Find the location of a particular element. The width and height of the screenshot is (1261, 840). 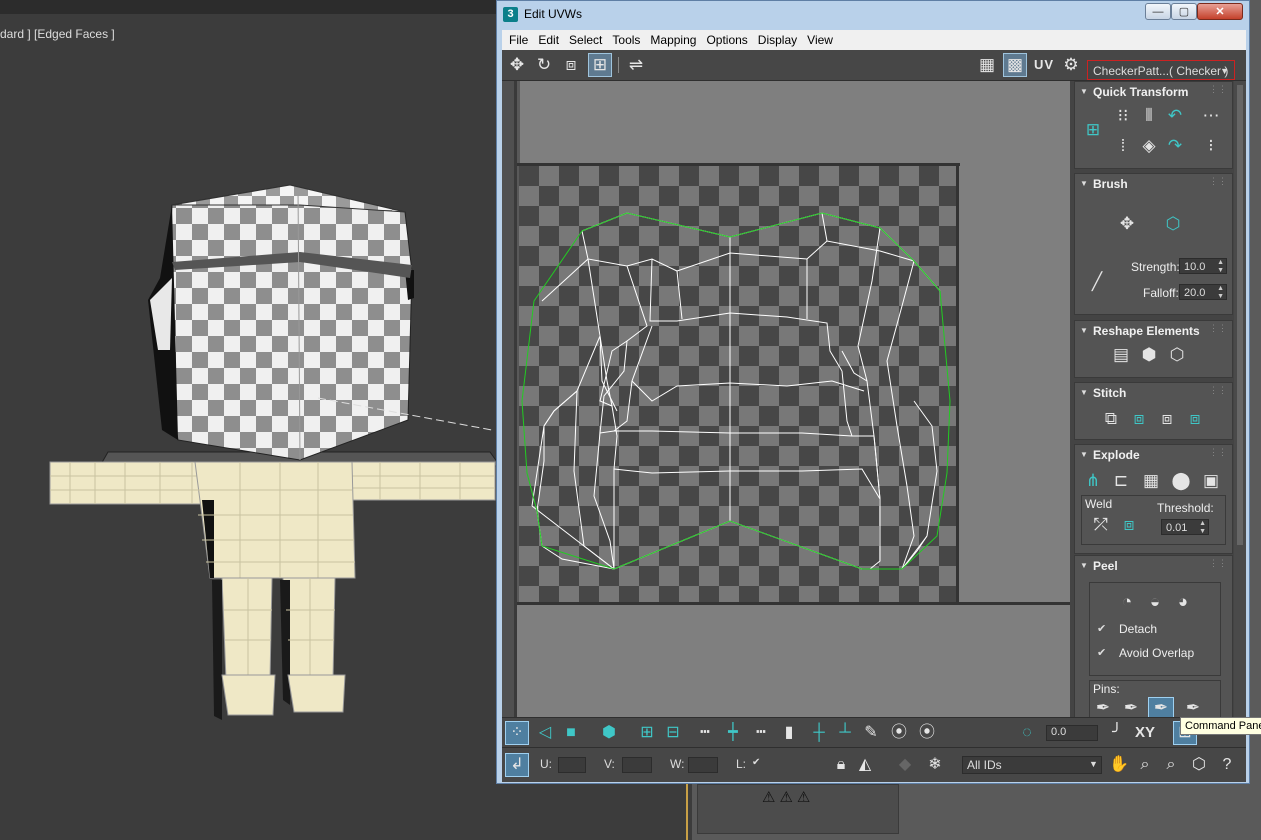

reset-peel-icon: ◕ is located at coordinates (1183, 602).